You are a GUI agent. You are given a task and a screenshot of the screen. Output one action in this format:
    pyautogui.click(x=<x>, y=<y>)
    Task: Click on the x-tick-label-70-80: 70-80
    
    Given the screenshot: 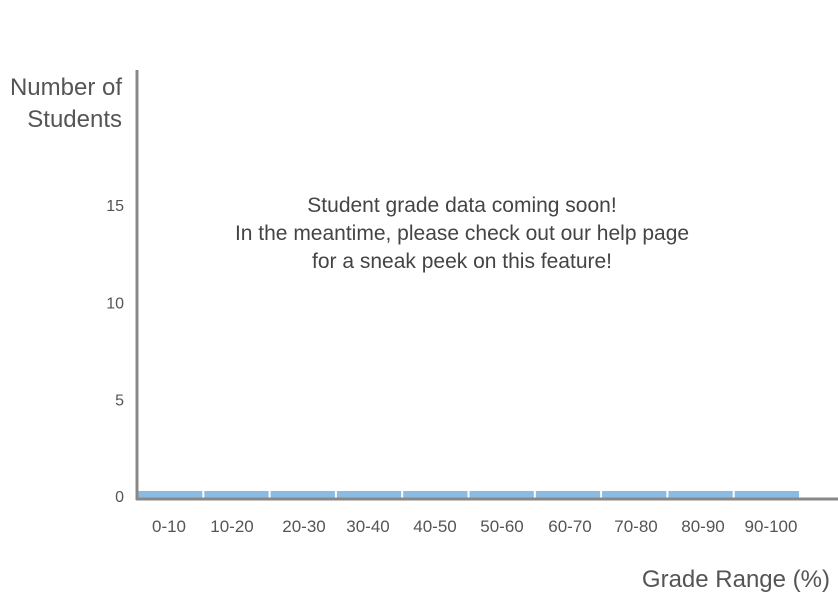 What is the action you would take?
    pyautogui.click(x=635, y=526)
    